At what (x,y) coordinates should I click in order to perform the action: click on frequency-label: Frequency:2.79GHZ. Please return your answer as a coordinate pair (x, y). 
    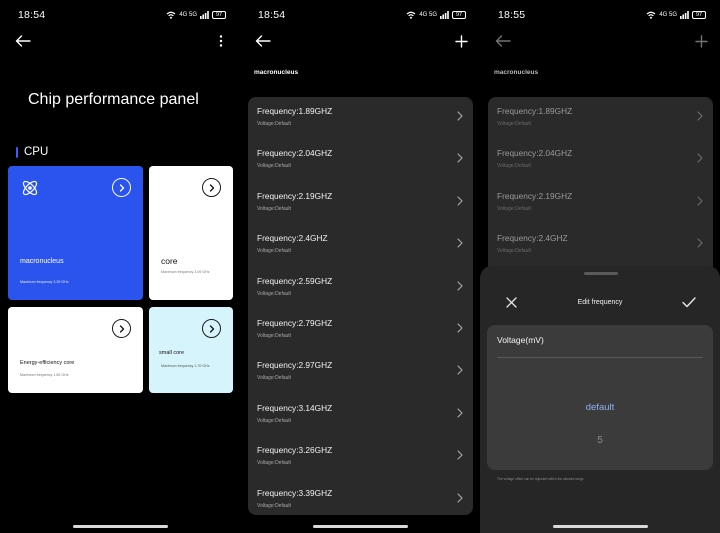
    Looking at the image, I should click on (295, 322).